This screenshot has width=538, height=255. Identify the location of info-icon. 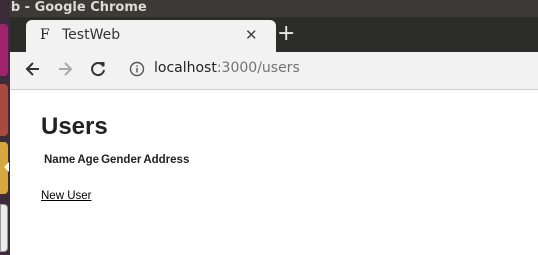
(137, 69).